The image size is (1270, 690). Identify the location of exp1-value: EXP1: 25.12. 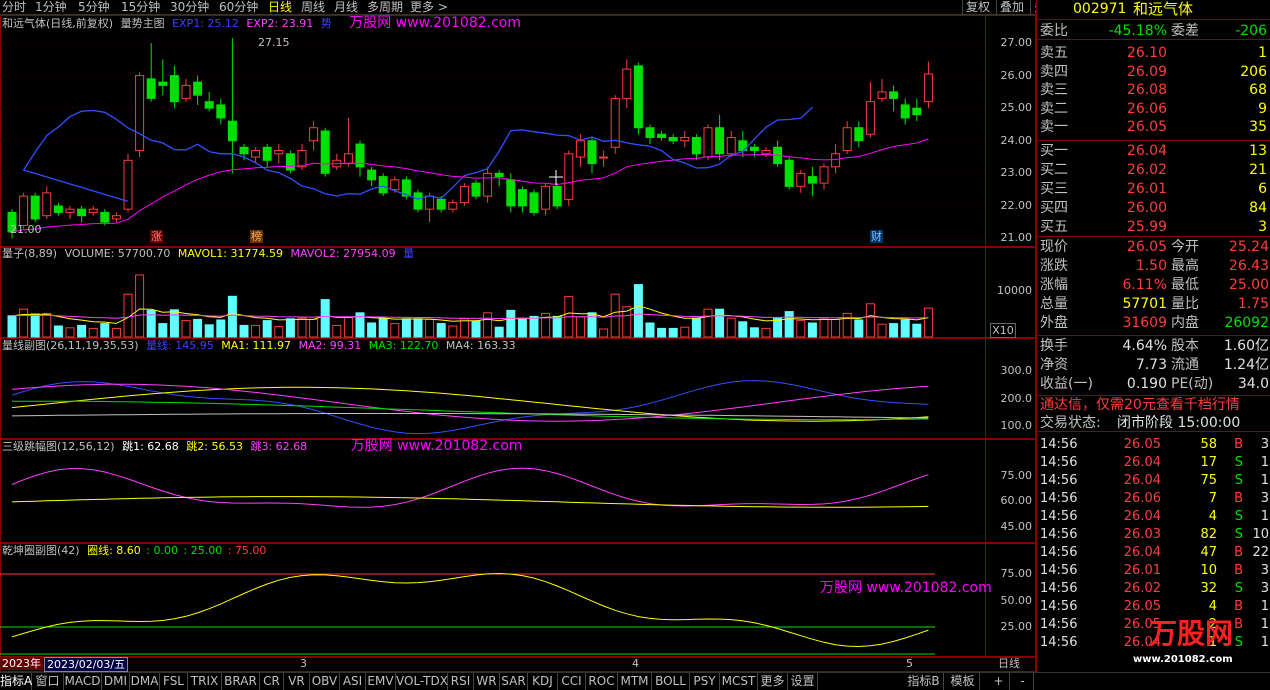
(205, 23).